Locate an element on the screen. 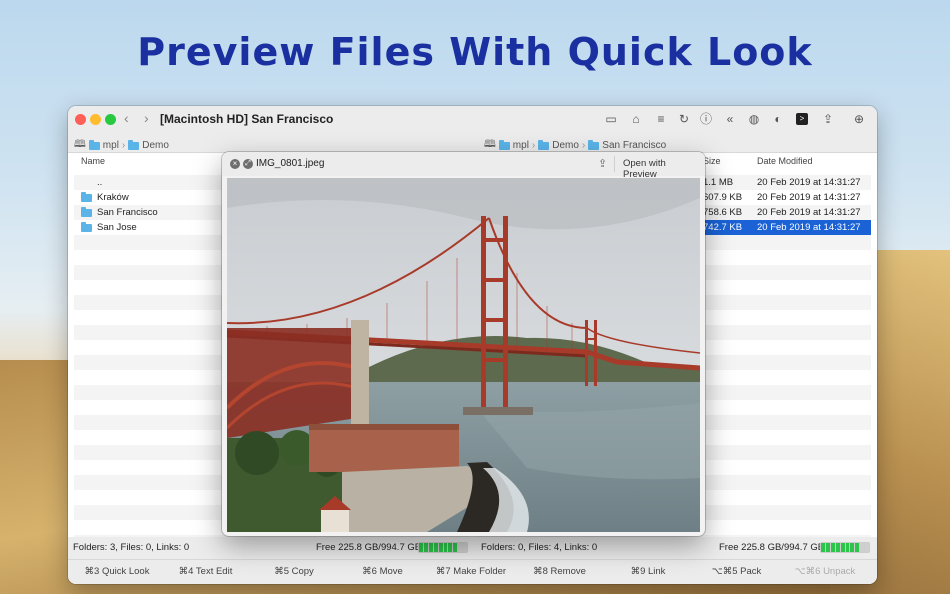 Image resolution: width=950 pixels, height=594 pixels. display-icon: ▭ is located at coordinates (611, 119).